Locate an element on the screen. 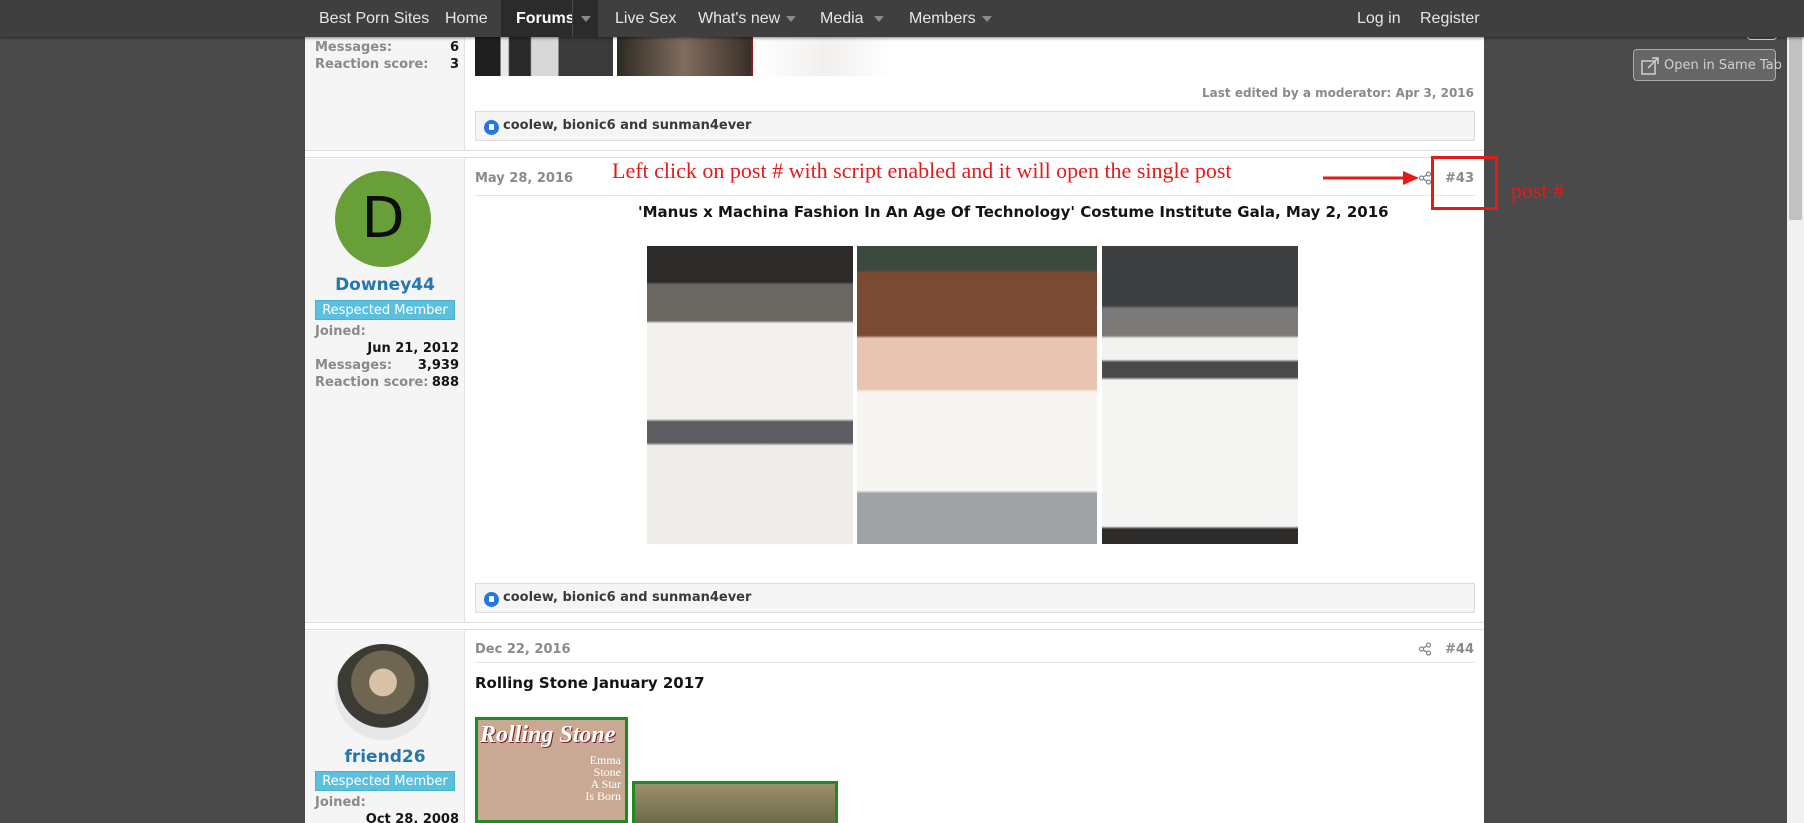 Image resolution: width=1804 pixels, height=823 pixels. joined-date: Oct 28, 2008 is located at coordinates (412, 817).